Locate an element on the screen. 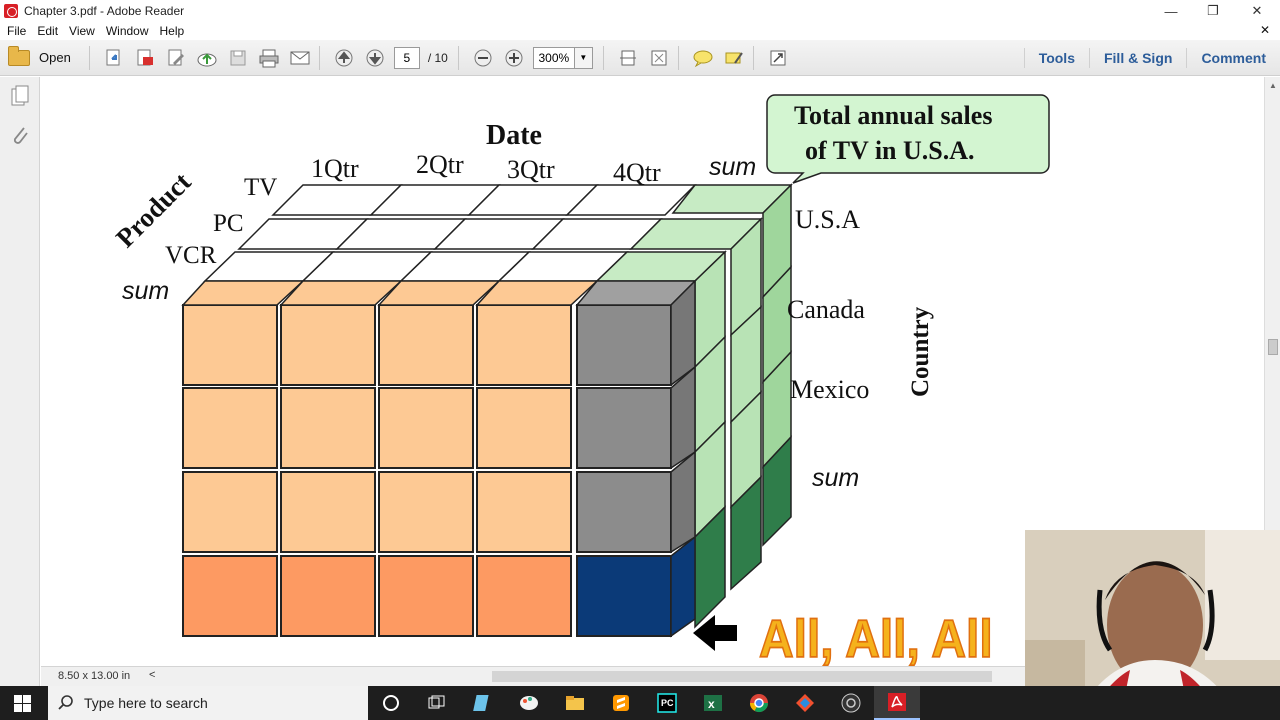 The image size is (1280, 720). product-tv-label: TV is located at coordinates (260, 187).